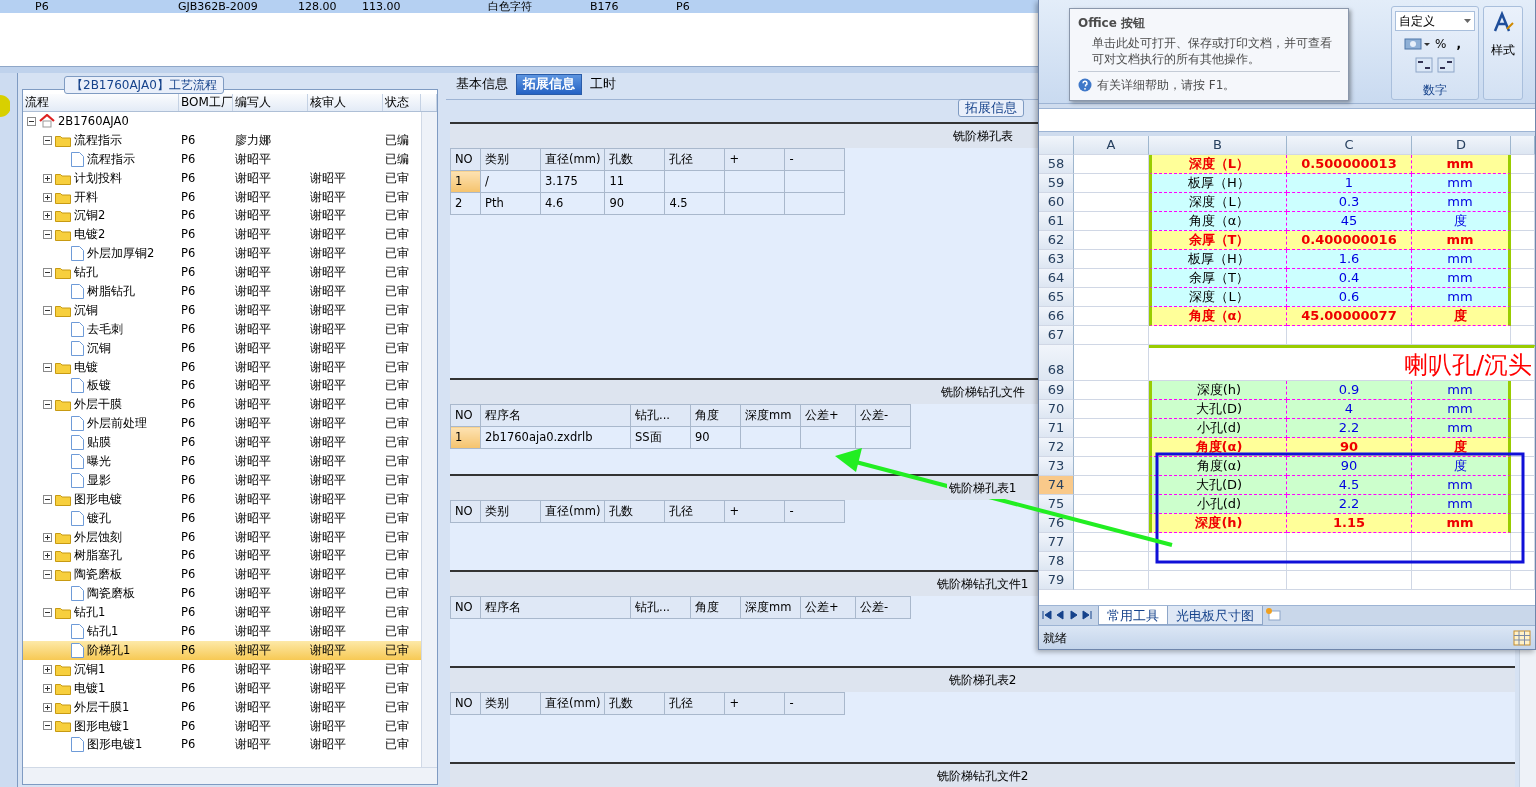  What do you see at coordinates (206, 102) in the screenshot?
I see `column-header: BOM工厂` at bounding box center [206, 102].